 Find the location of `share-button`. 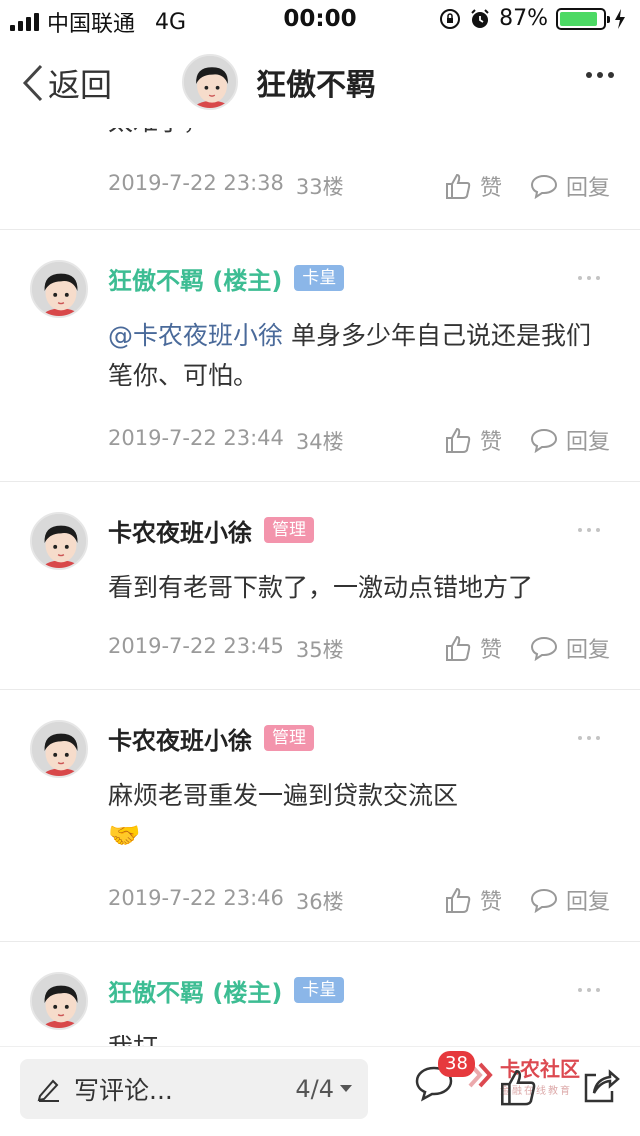

share-button is located at coordinates (600, 1089).